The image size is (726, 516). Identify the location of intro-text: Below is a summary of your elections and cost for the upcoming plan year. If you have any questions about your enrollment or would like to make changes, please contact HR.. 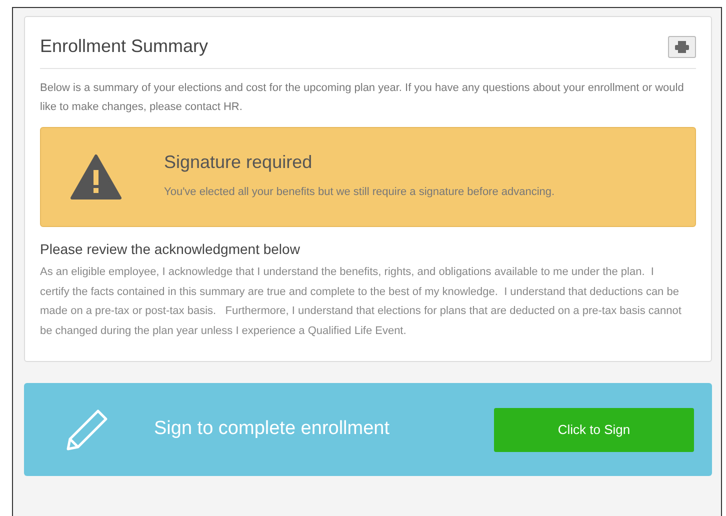
(362, 98).